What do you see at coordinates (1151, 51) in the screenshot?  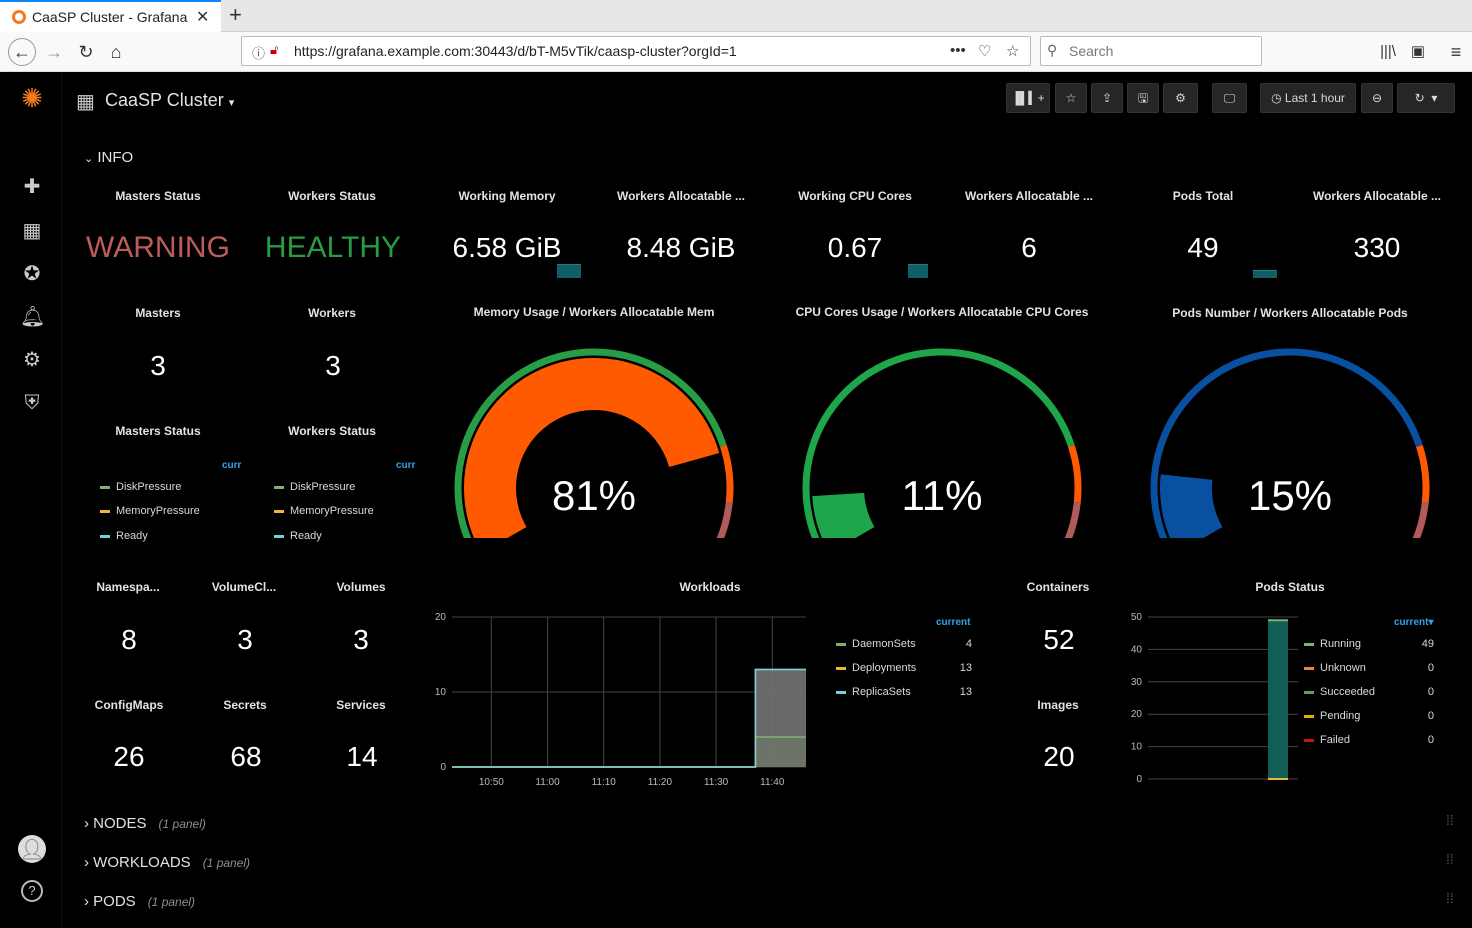 I see `browser-search-box: ⚲ Search` at bounding box center [1151, 51].